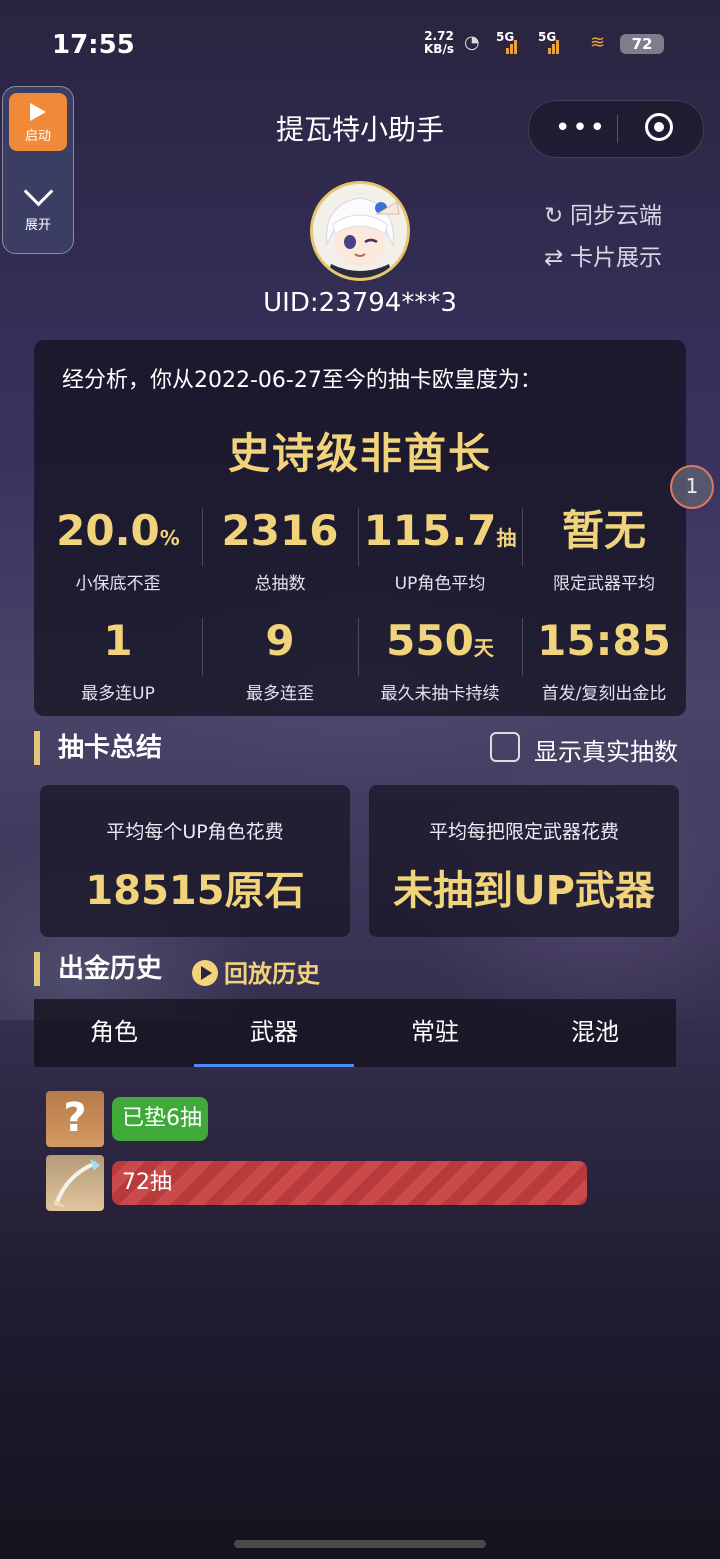 The height and width of the screenshot is (1559, 720). Describe the element at coordinates (274, 1033) in the screenshot. I see `tab-weapon: 武器` at that location.